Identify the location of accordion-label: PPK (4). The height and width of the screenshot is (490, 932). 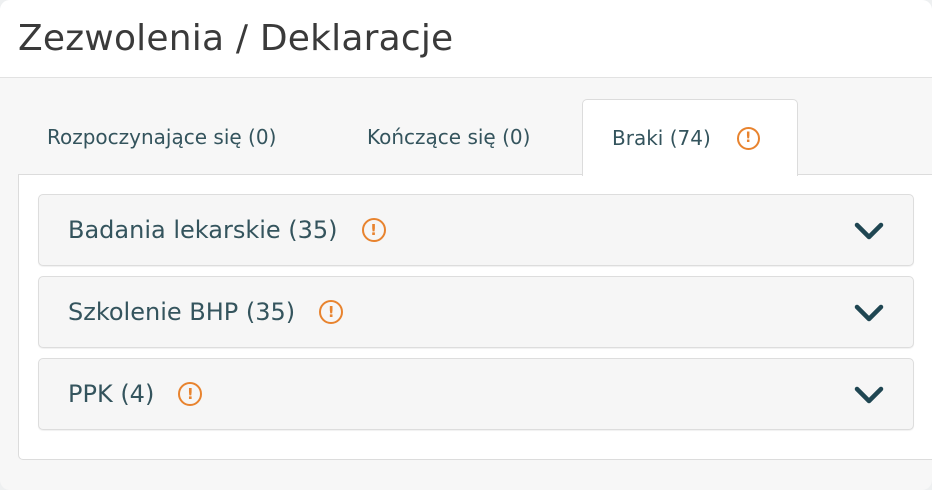
(111, 394).